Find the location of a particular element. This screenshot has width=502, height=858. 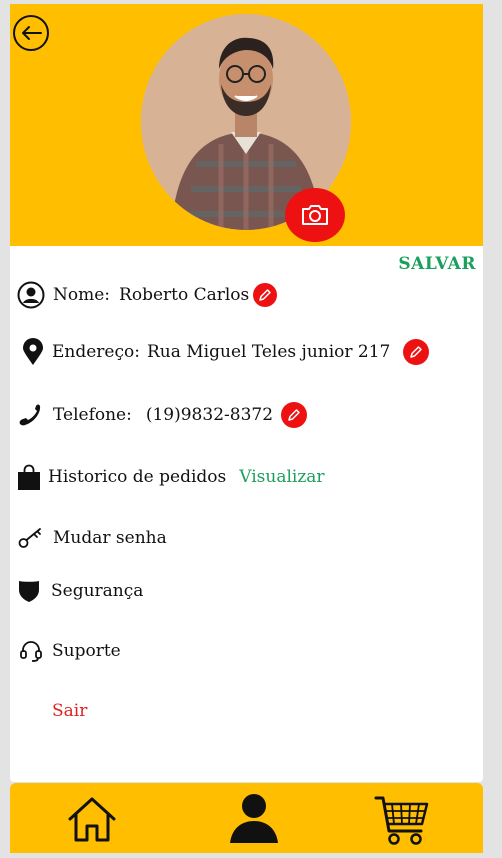

headset-icon is located at coordinates (31, 651).